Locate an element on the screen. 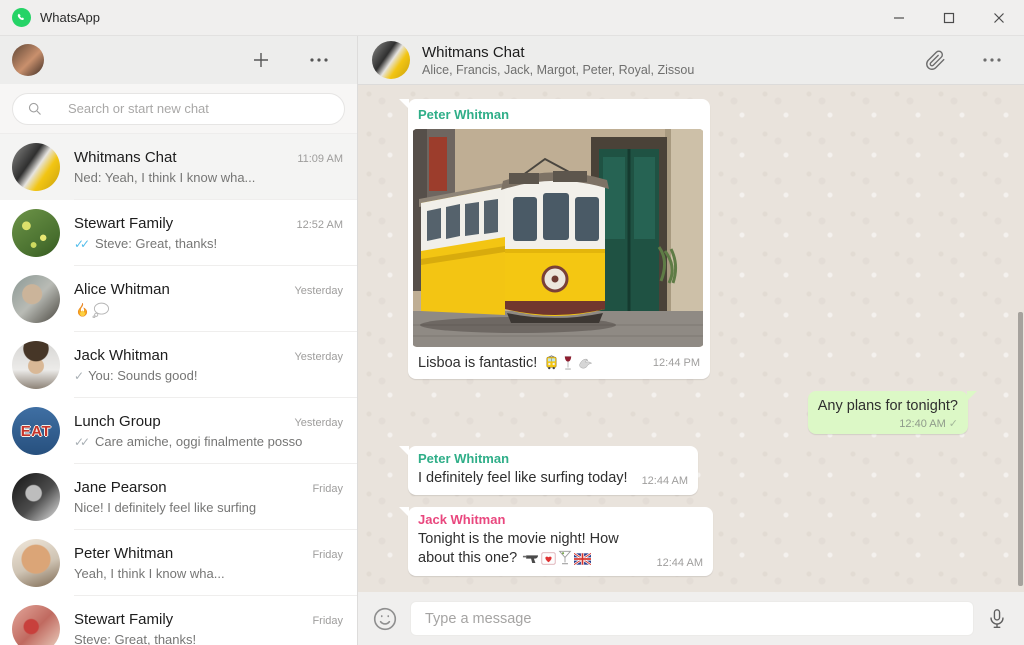 The height and width of the screenshot is (645, 1024). avatar-text: EAT is located at coordinates (36, 431).